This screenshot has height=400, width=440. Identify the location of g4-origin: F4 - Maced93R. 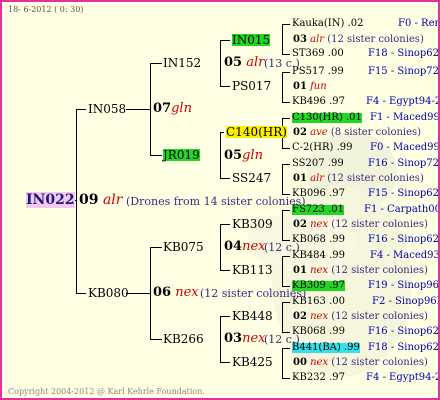
(405, 255).